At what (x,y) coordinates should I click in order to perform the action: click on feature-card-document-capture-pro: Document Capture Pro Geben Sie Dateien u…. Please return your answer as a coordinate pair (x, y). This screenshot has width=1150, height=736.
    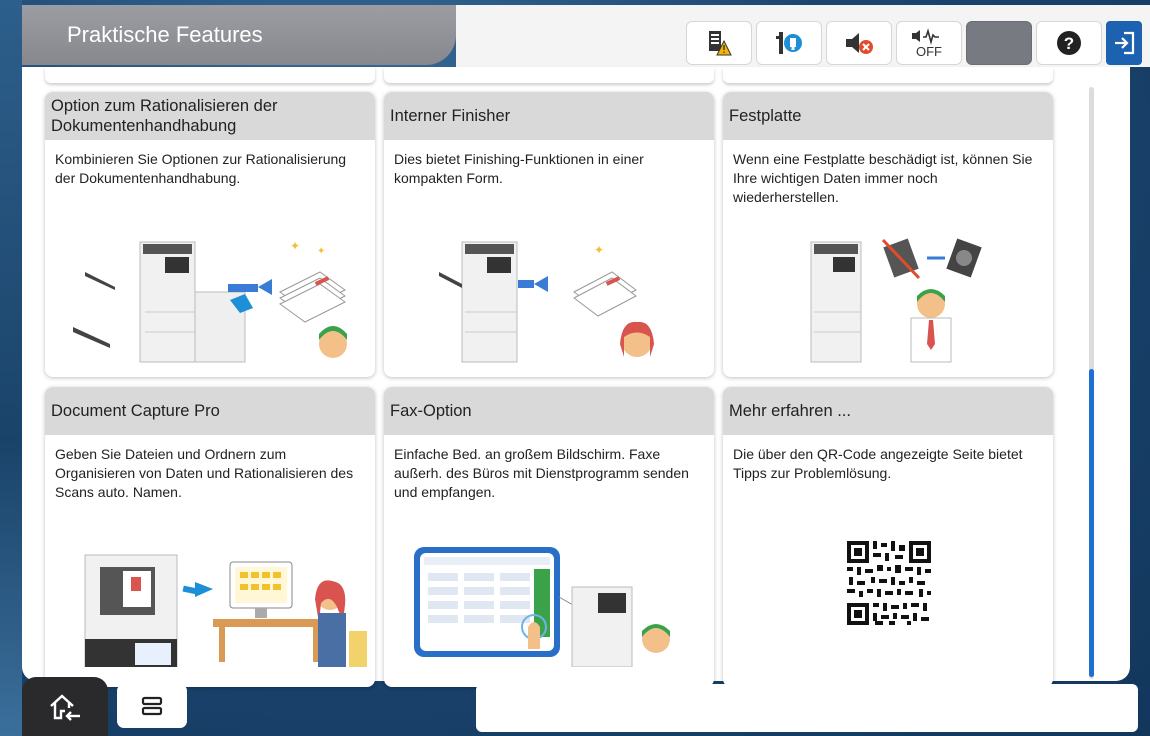
    Looking at the image, I should click on (210, 537).